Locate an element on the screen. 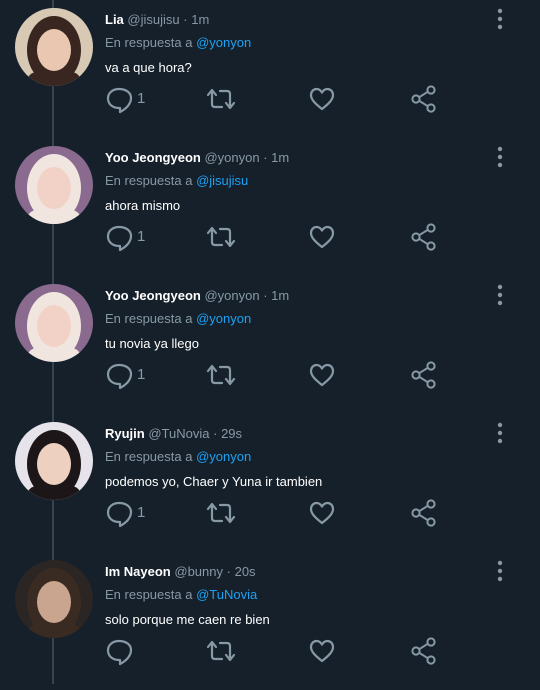 This screenshot has height=690, width=540. tweet-text: podemos yo, Chaer y Yuna ir tambien is located at coordinates (214, 481).